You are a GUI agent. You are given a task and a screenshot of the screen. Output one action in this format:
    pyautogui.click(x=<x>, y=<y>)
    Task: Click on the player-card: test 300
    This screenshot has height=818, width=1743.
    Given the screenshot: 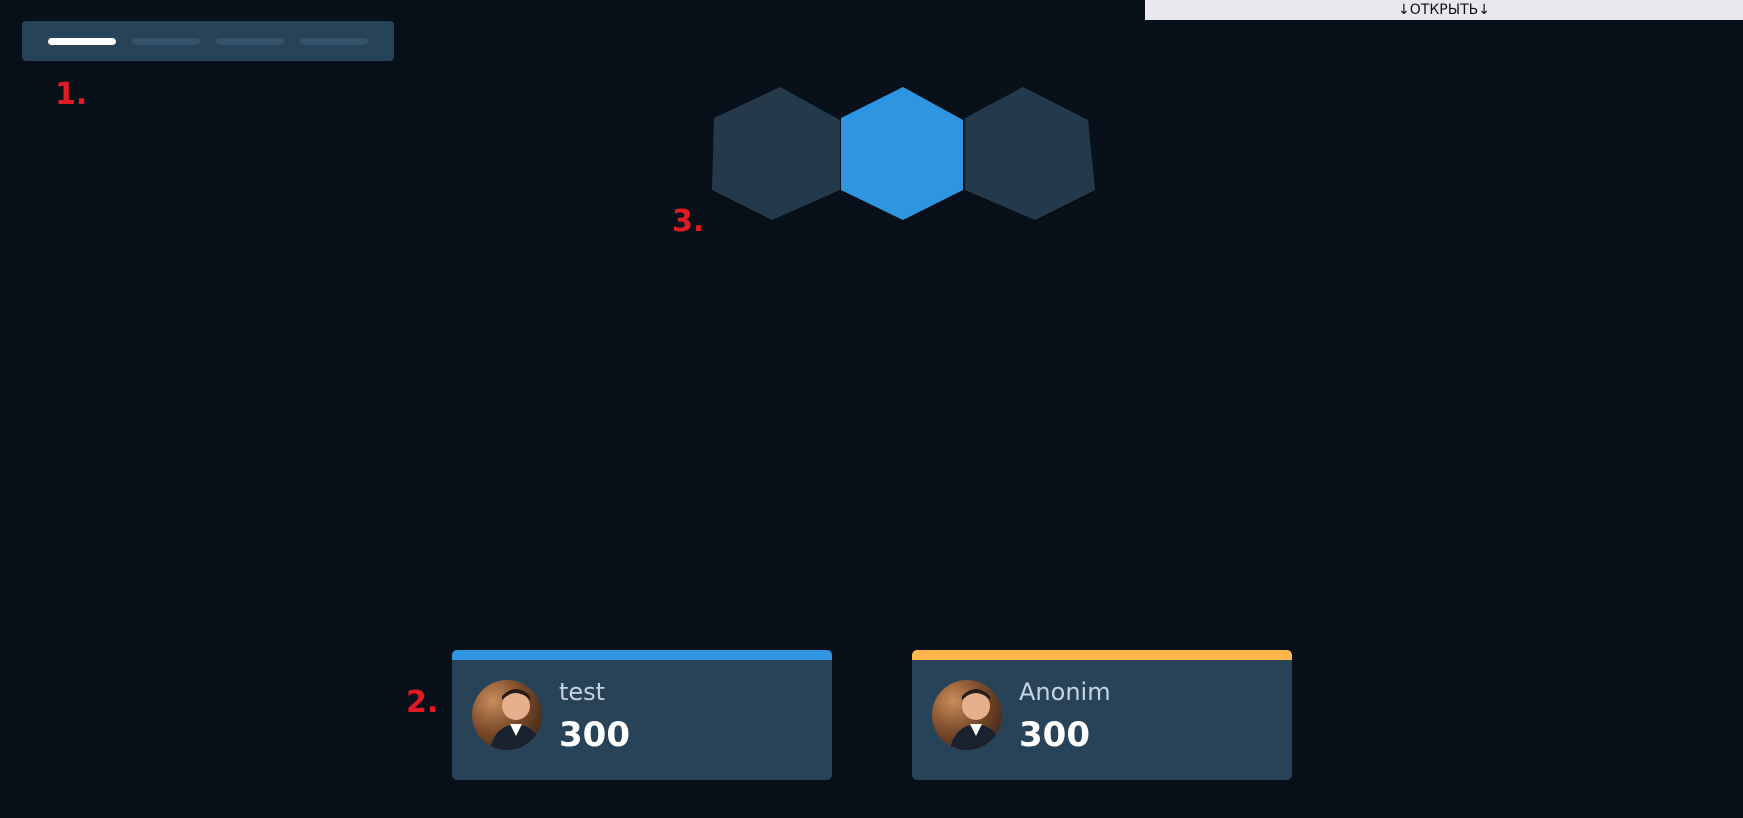 What is the action you would take?
    pyautogui.click(x=642, y=715)
    